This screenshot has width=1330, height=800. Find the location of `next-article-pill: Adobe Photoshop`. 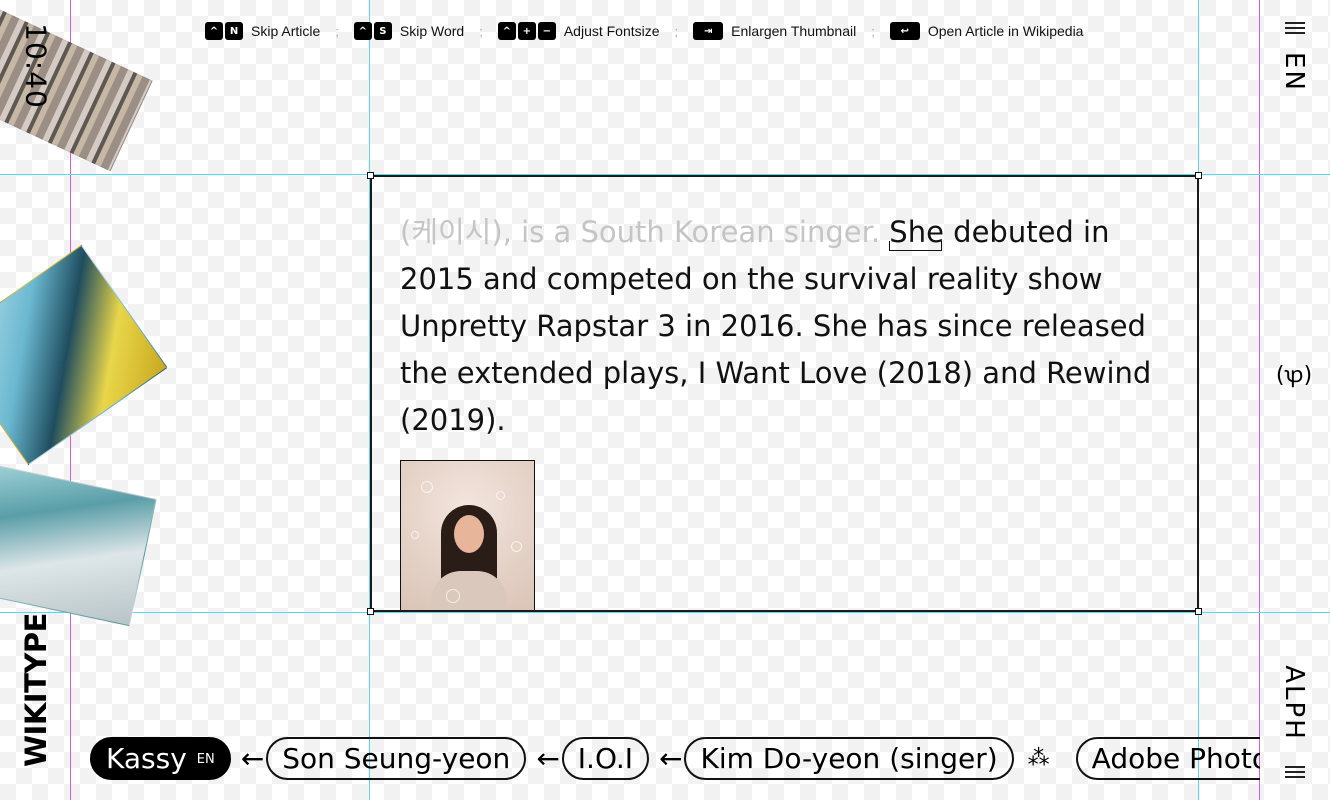

next-article-pill: Adobe Photoshop is located at coordinates (1167, 758).